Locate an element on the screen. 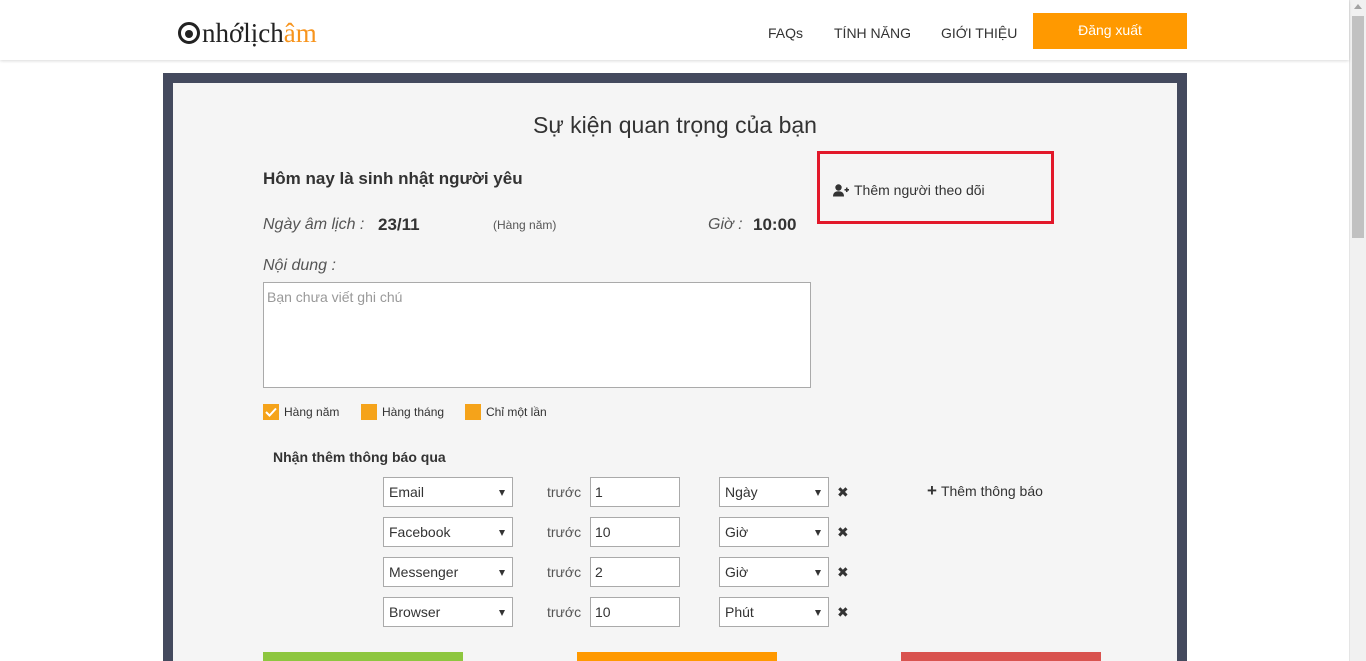  unit-select: Ngày is located at coordinates (774, 492).